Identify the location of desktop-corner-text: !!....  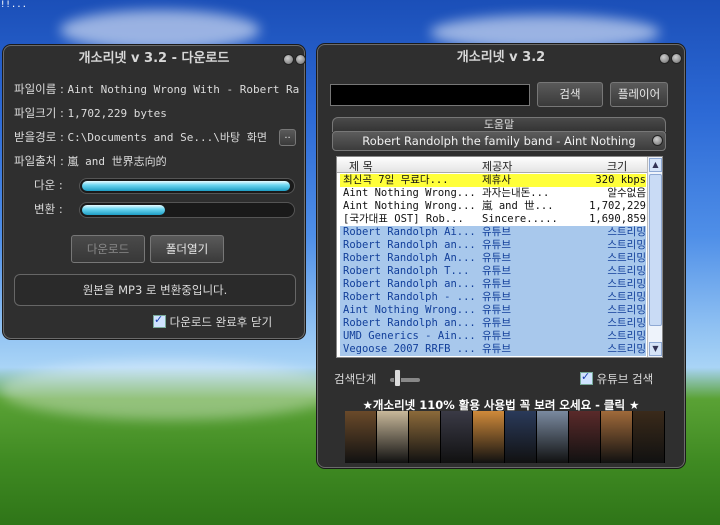
(14, 5).